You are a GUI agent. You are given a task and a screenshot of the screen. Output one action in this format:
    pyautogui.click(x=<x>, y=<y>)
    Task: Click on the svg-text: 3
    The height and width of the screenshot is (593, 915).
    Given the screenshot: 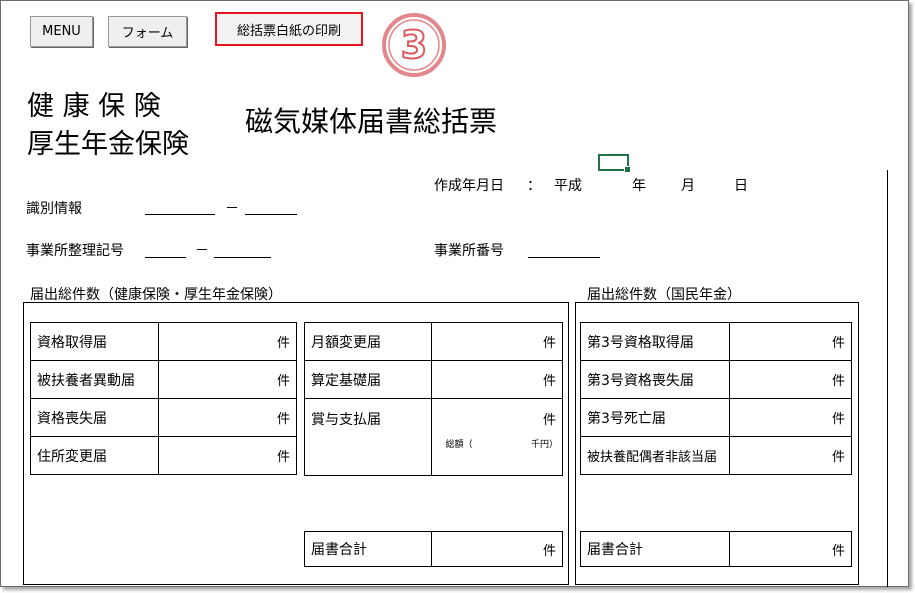 What is the action you would take?
    pyautogui.click(x=414, y=45)
    